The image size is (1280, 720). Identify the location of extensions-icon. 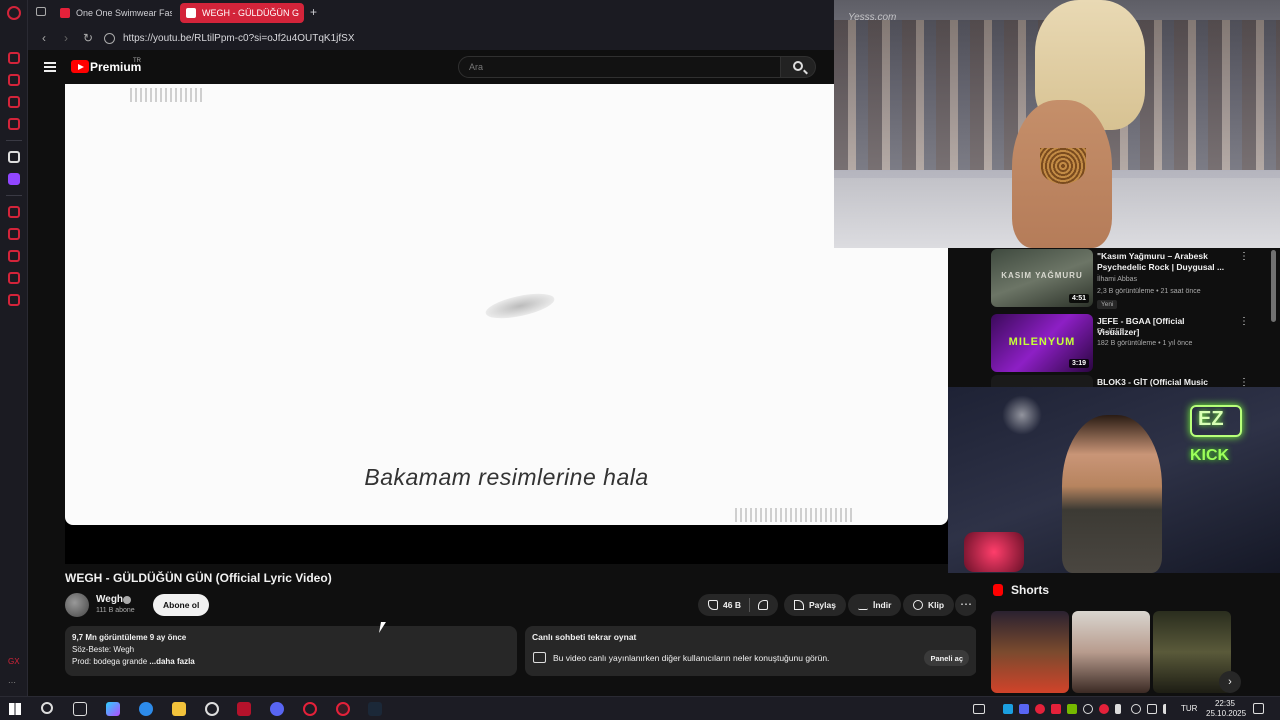
(14, 278).